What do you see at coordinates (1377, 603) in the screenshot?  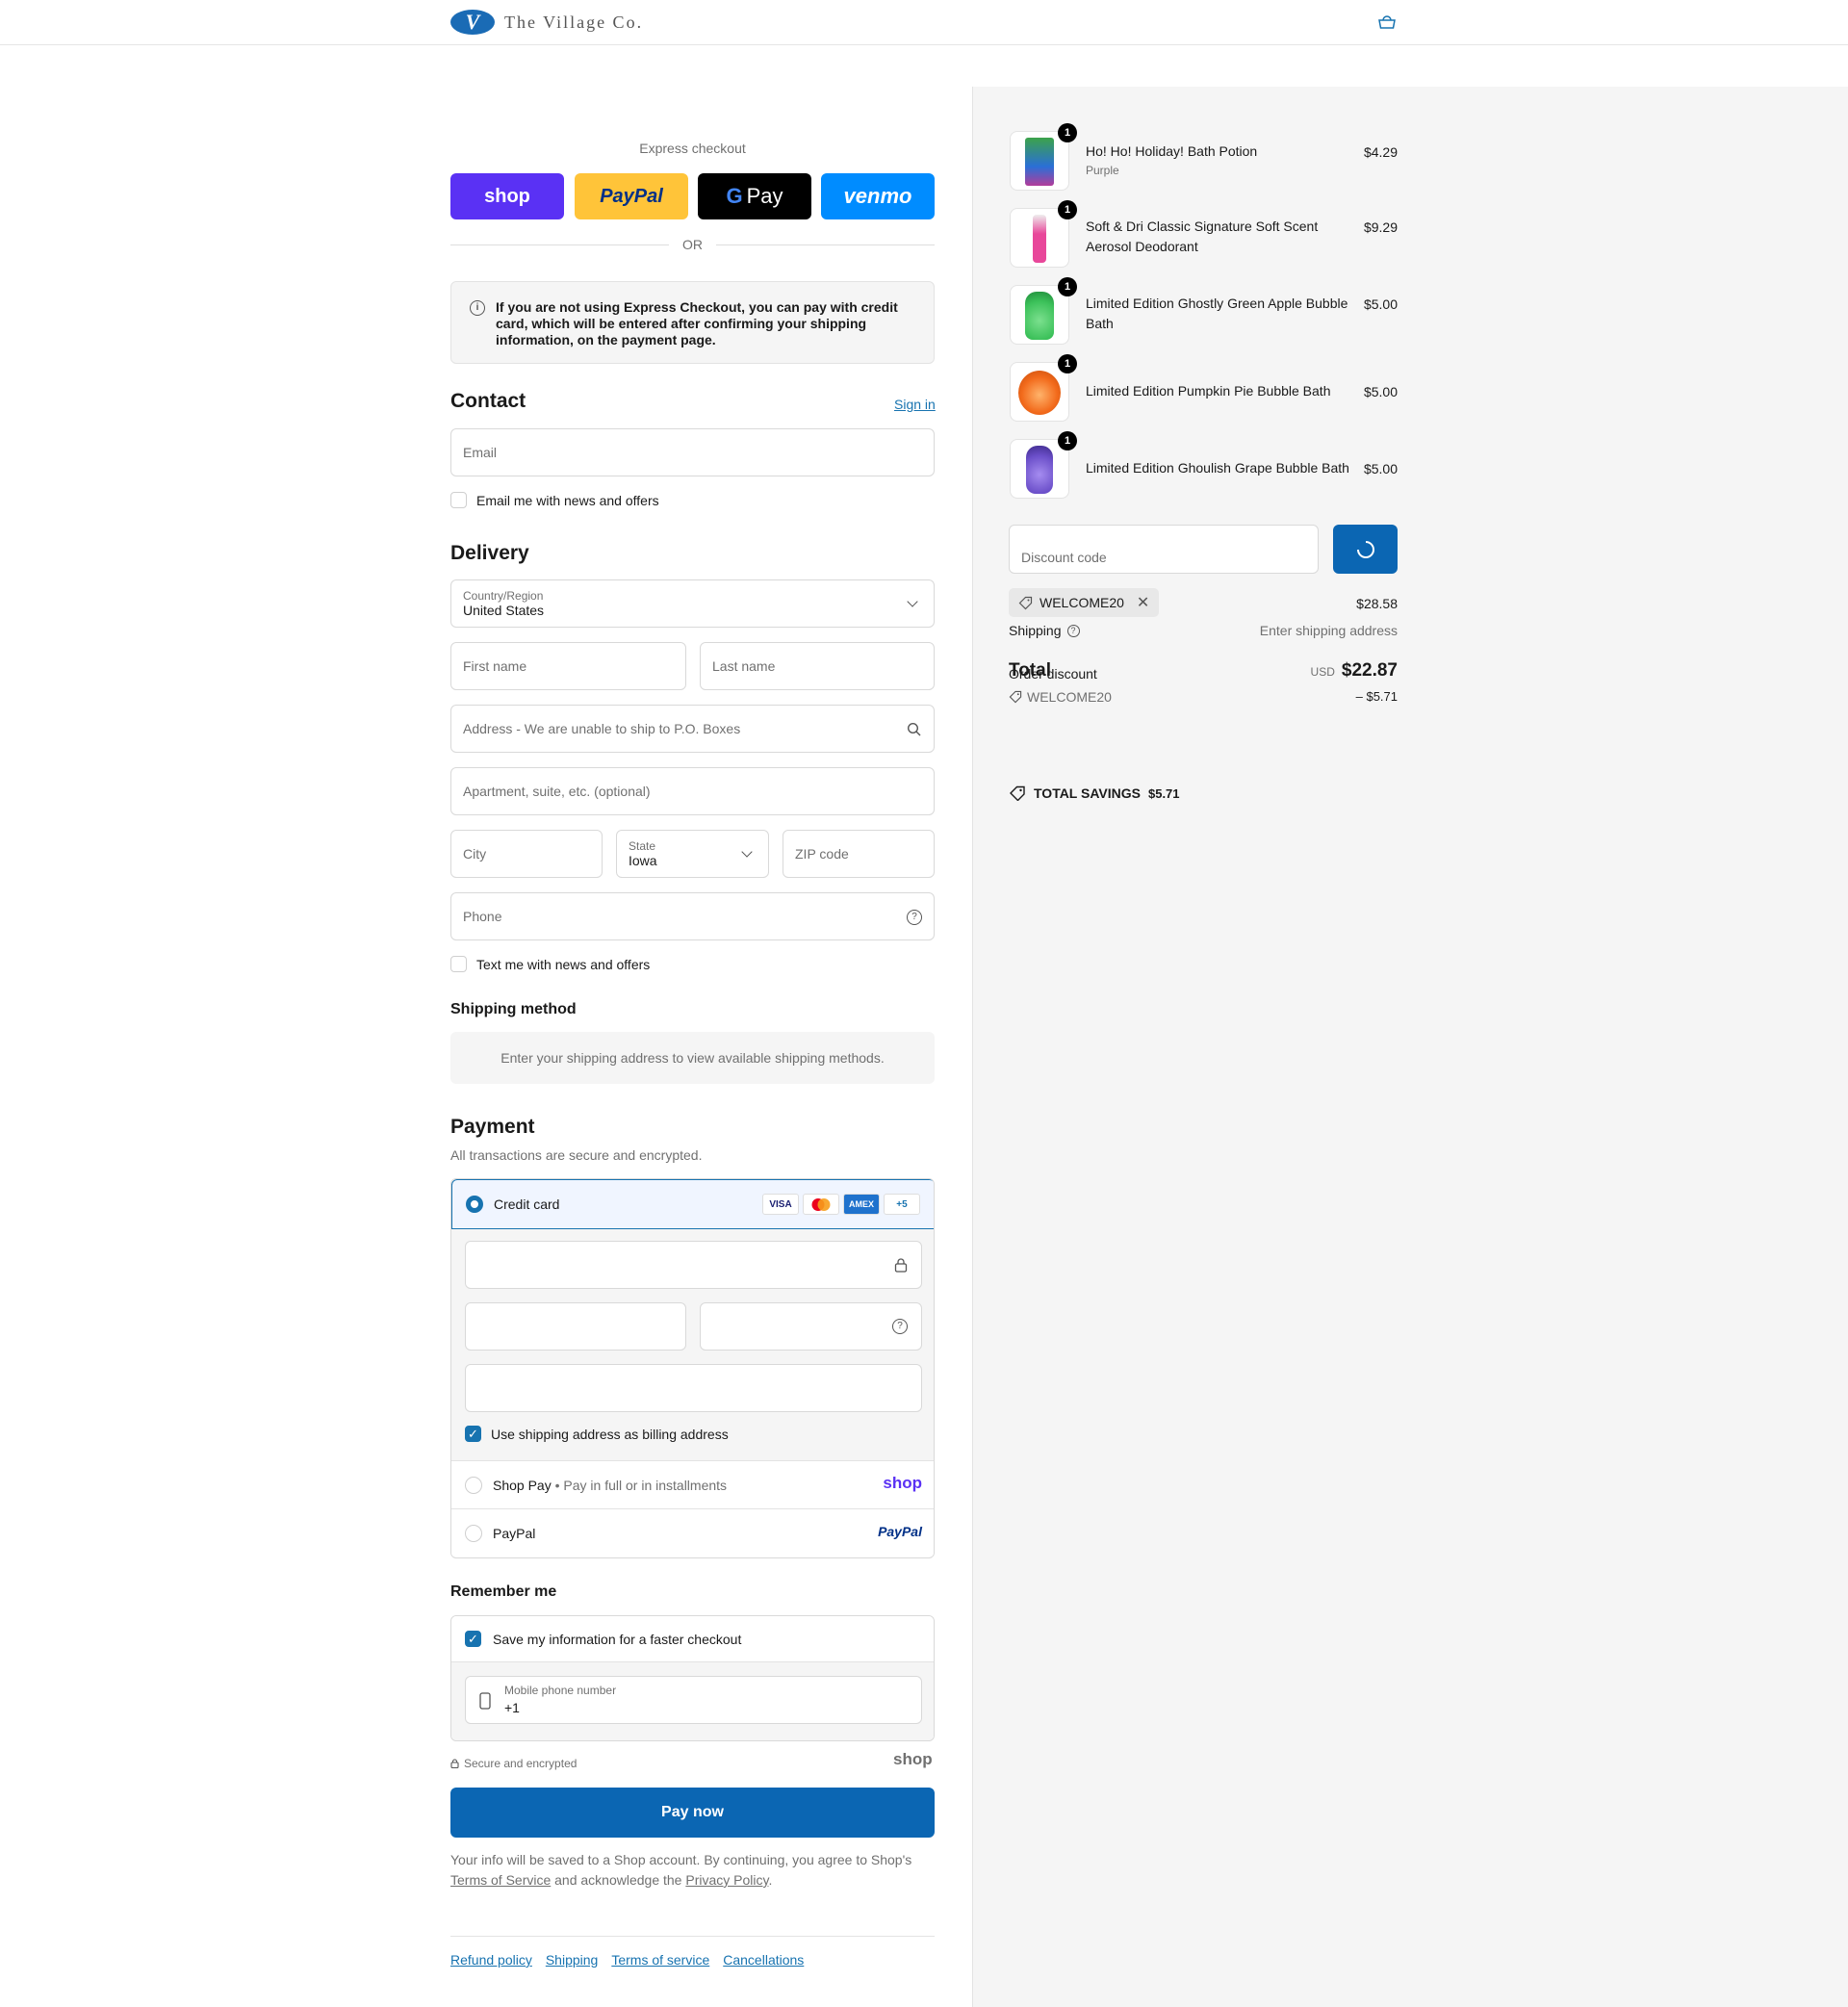 I see `subtotal-value: $28.58` at bounding box center [1377, 603].